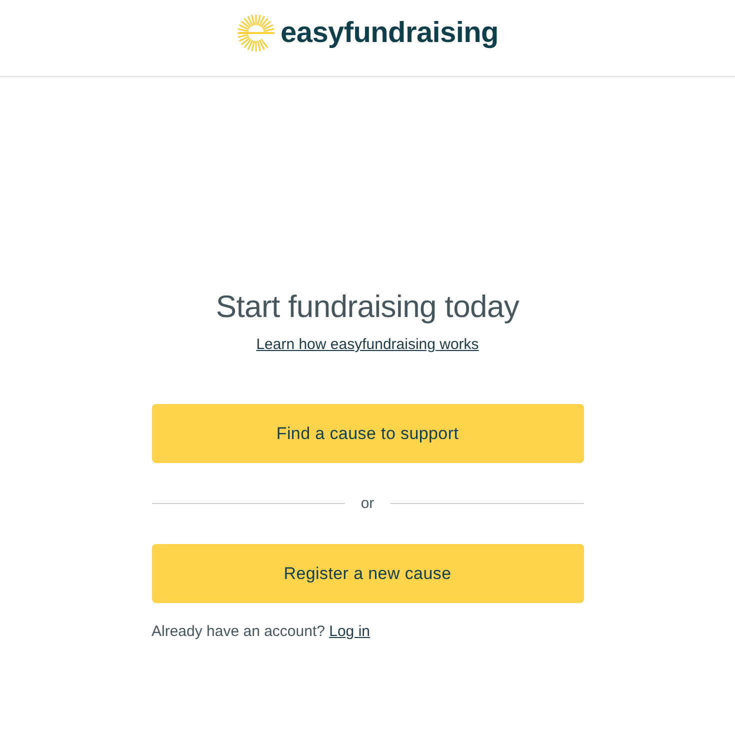  I want to click on login-link: Log in, so click(349, 631).